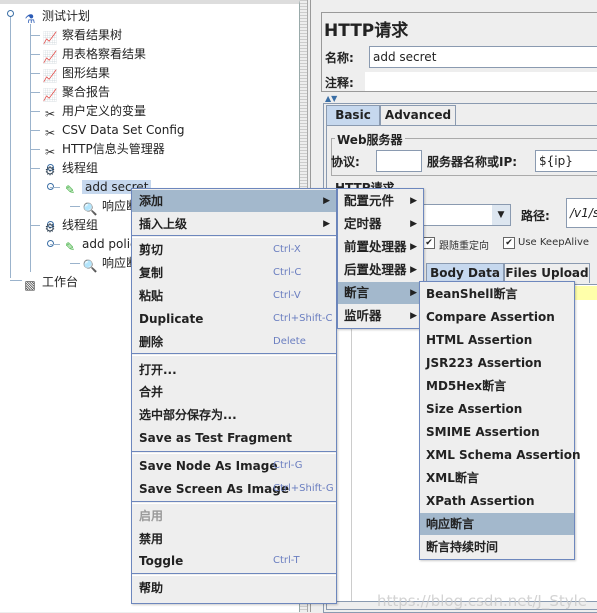 The image size is (597, 613). What do you see at coordinates (234, 539) in the screenshot?
I see `context-menu-item: 禁用` at bounding box center [234, 539].